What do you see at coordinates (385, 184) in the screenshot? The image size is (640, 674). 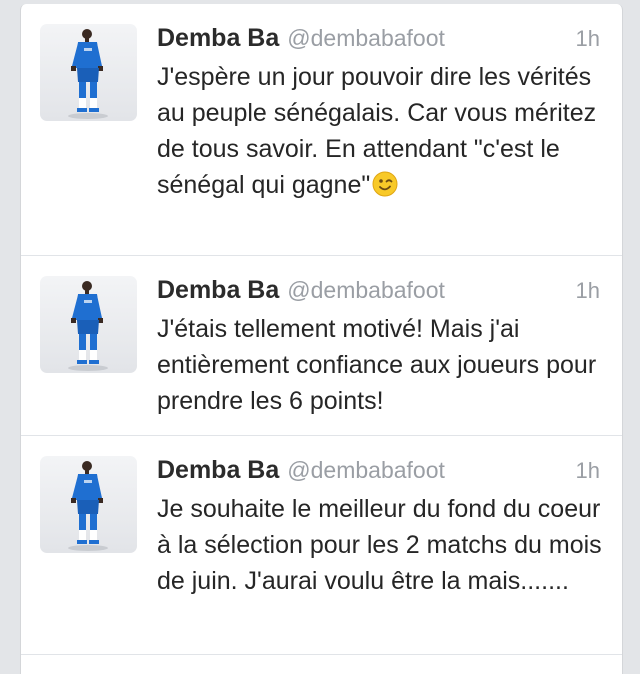 I see `winking-face-icon` at bounding box center [385, 184].